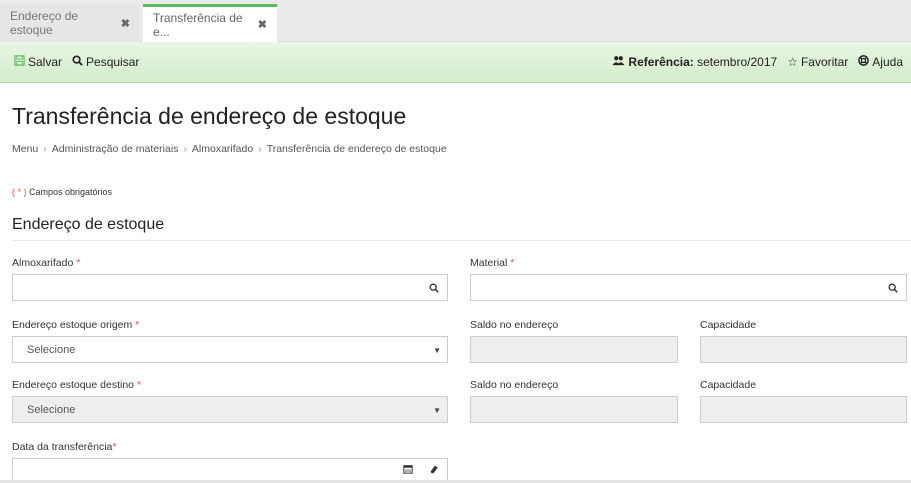  I want to click on destino-select: Selecione ▼, so click(230, 409).